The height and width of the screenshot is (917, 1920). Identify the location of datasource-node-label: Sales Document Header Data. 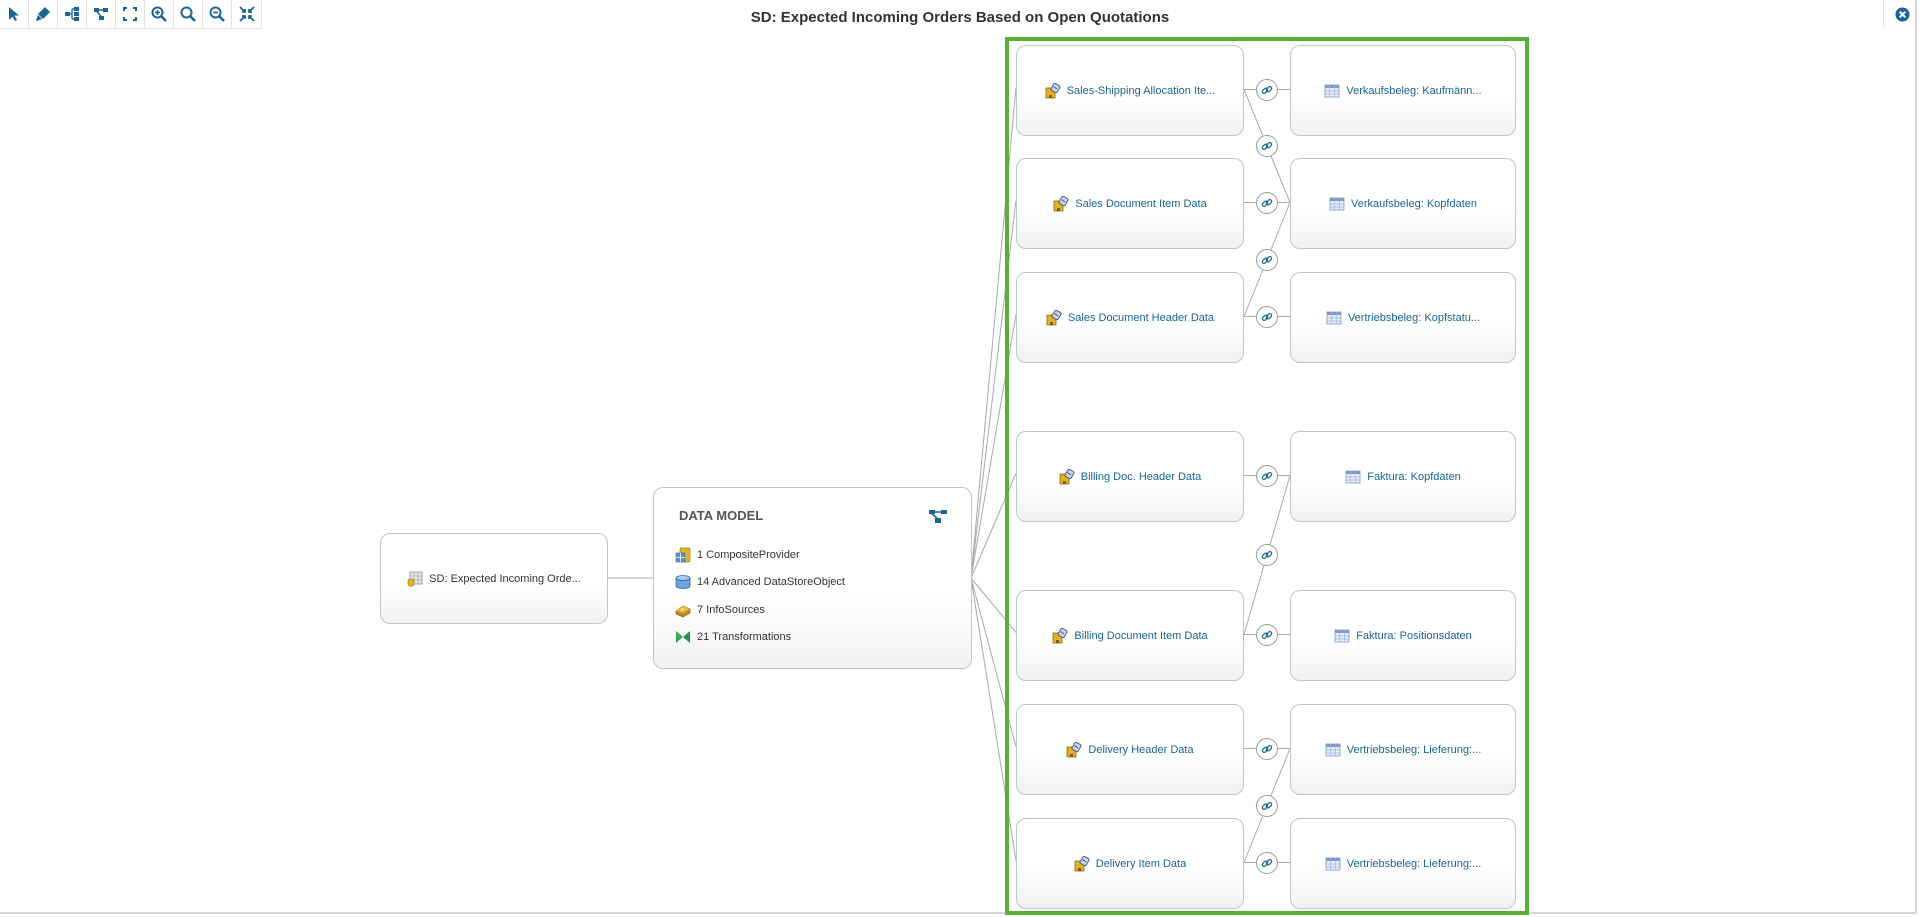
(1141, 317).